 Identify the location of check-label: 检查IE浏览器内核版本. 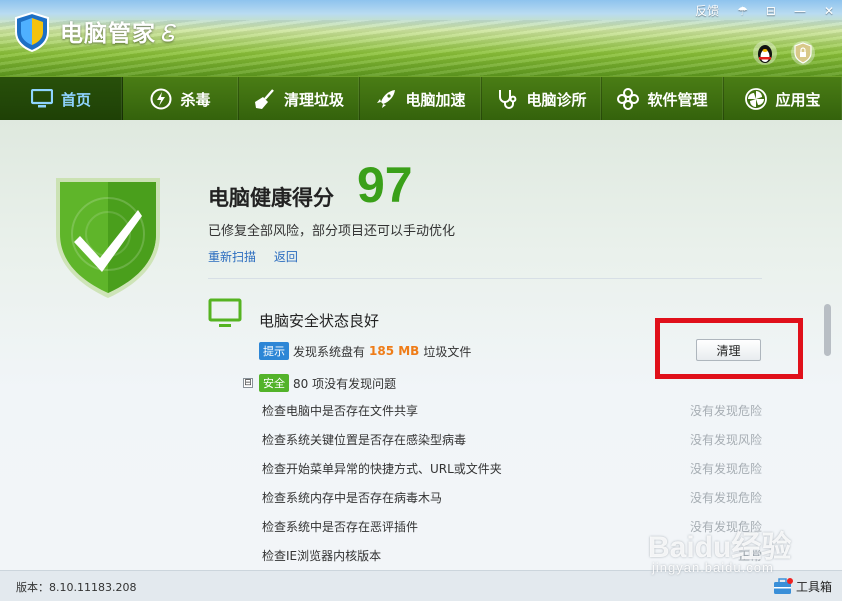
(322, 556).